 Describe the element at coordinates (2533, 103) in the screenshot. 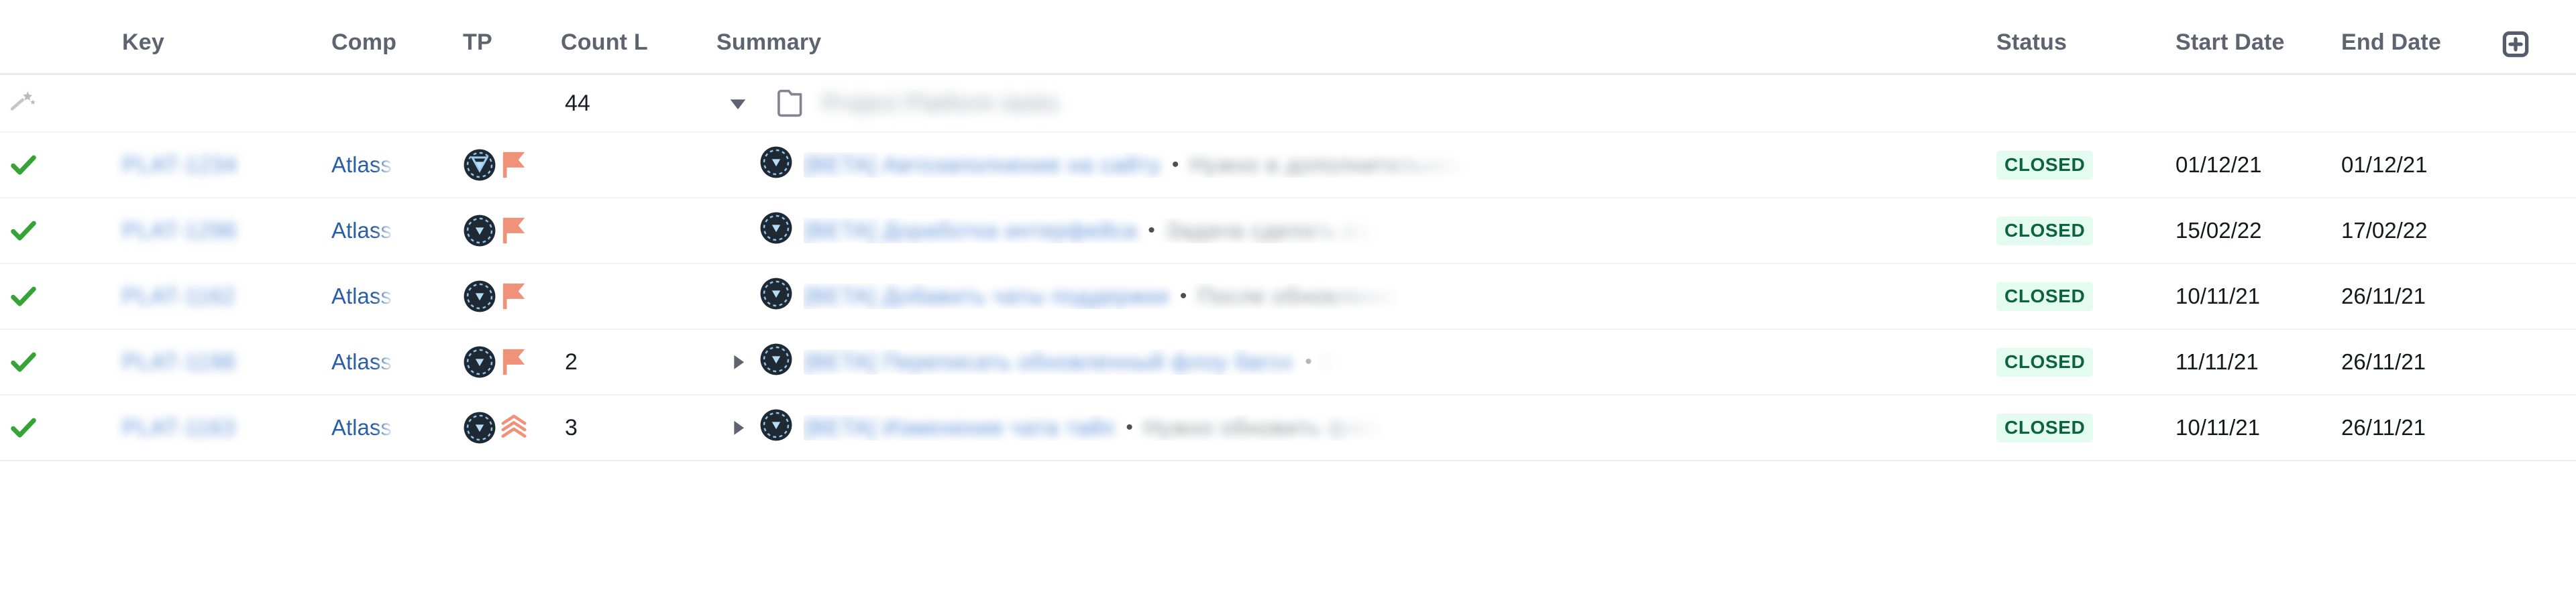

I see `group-actions-cell` at that location.